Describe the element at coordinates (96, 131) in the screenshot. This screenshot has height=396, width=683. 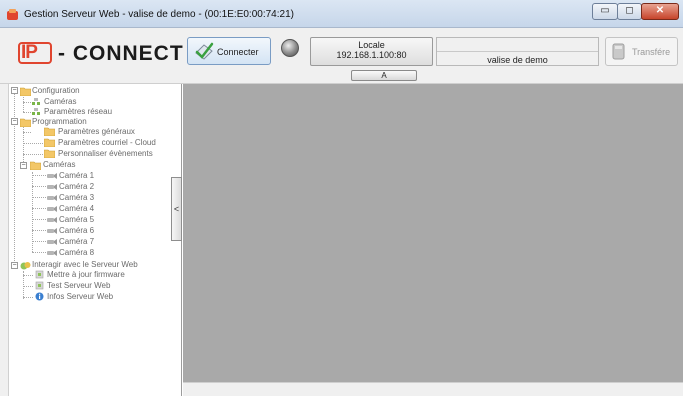
I see `tree-item-general-settings: Paramètres généraux` at that location.